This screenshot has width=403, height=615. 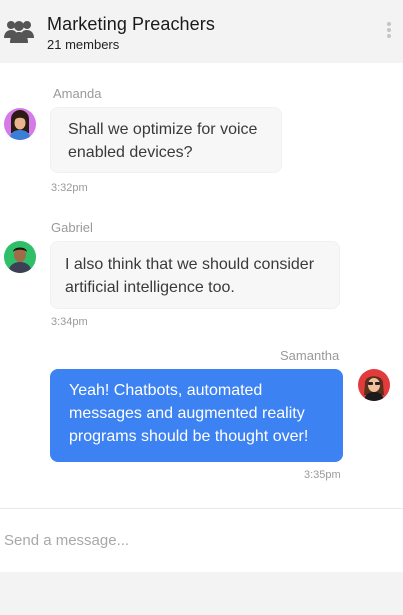 What do you see at coordinates (83, 44) in the screenshot?
I see `member-count: 21 members` at bounding box center [83, 44].